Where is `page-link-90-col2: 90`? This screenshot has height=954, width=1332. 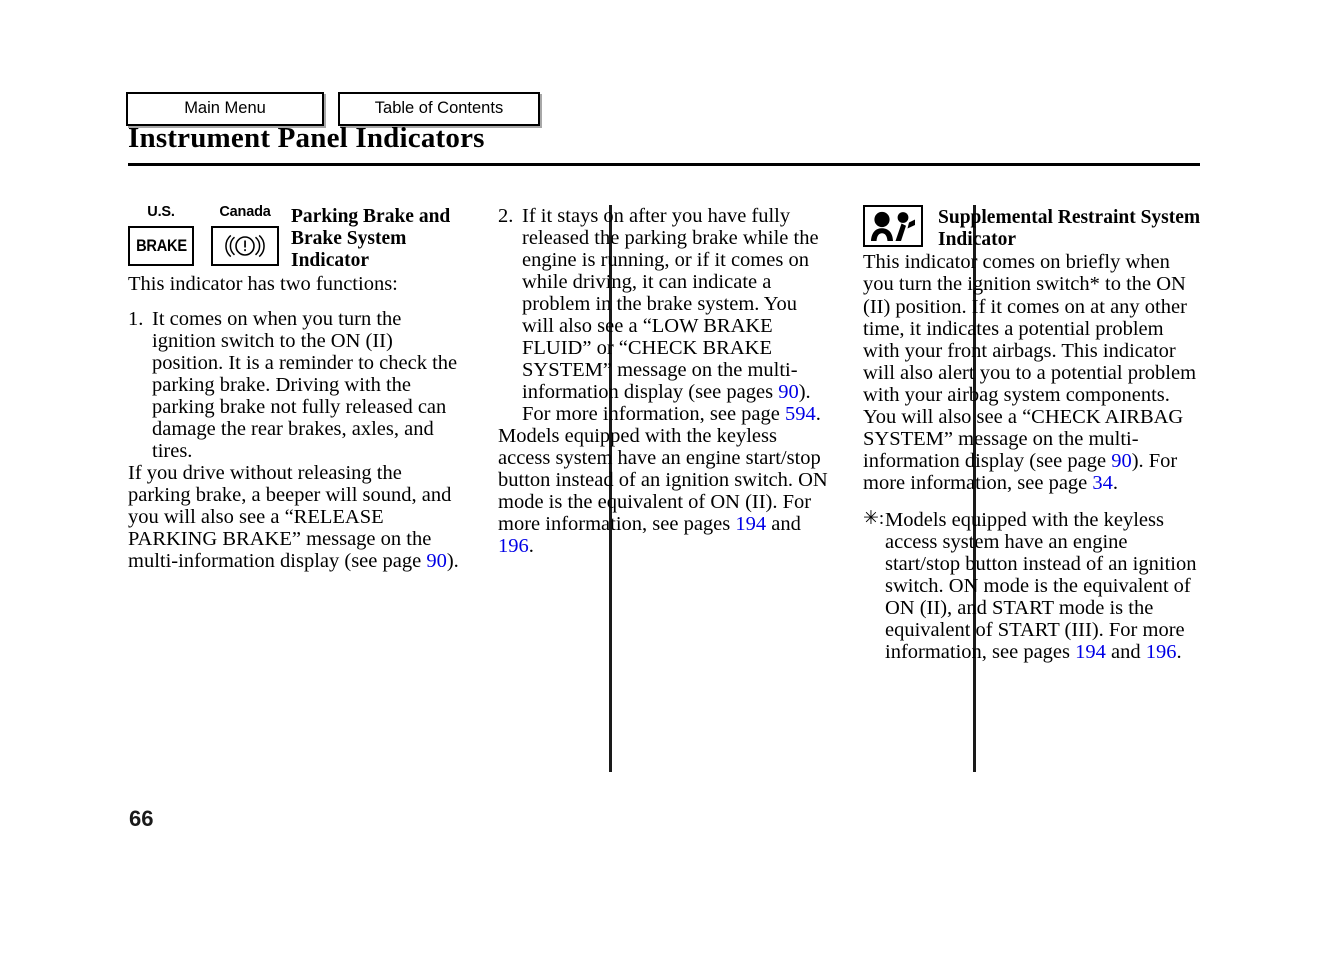
page-link-90-col2: 90 is located at coordinates (788, 392).